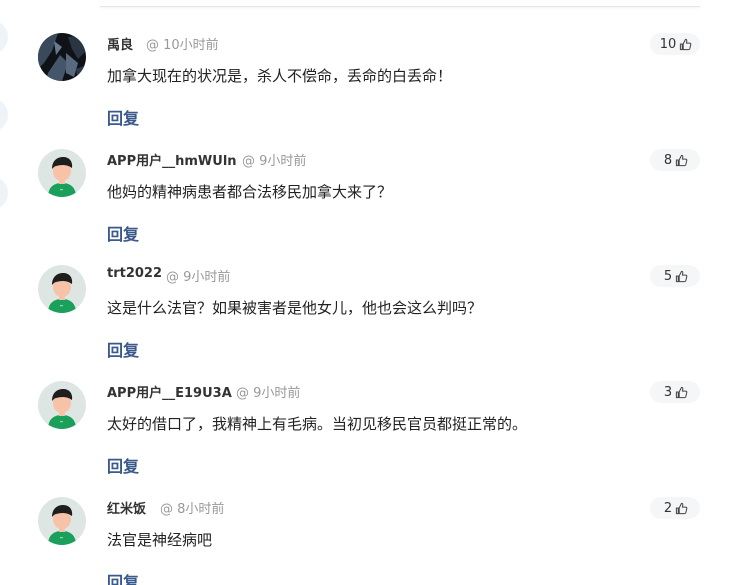  I want to click on like-count: 3, so click(668, 392).